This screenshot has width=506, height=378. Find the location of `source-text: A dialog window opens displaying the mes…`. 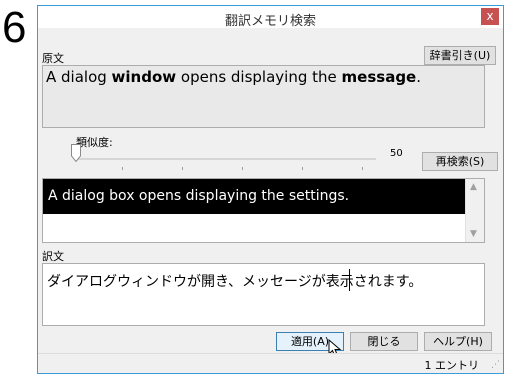

source-text: A dialog window opens displaying the mes… is located at coordinates (233, 77).